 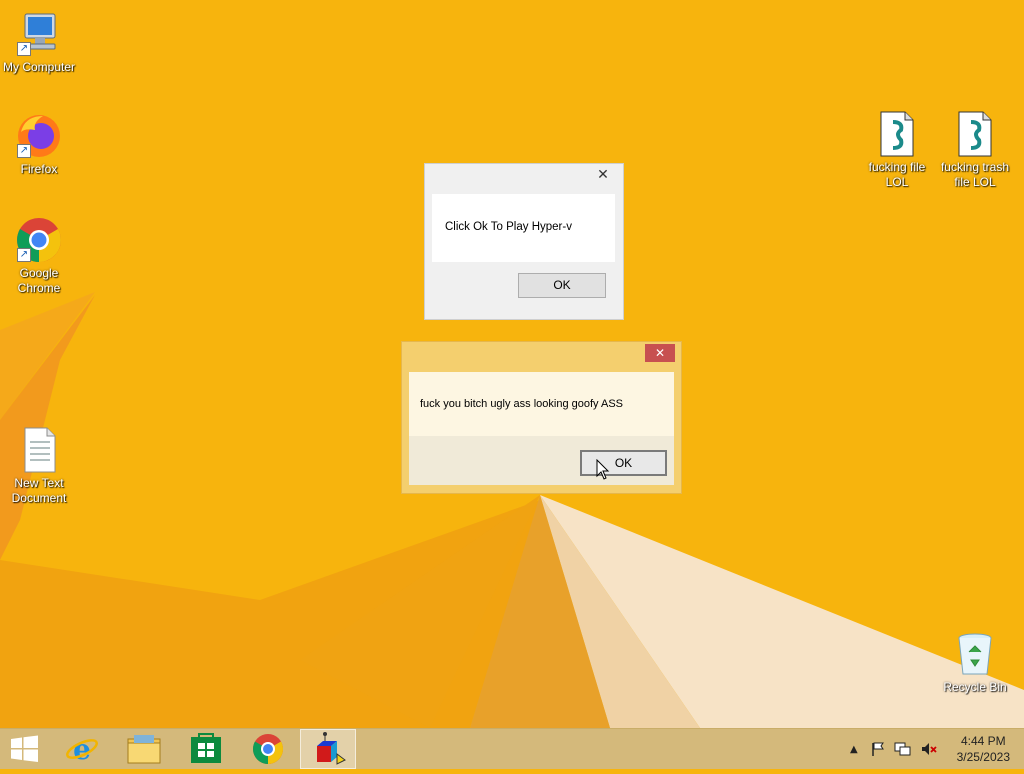 I want to click on desktop-icon-new-text-document: New Text Document, so click(x=39, y=466).